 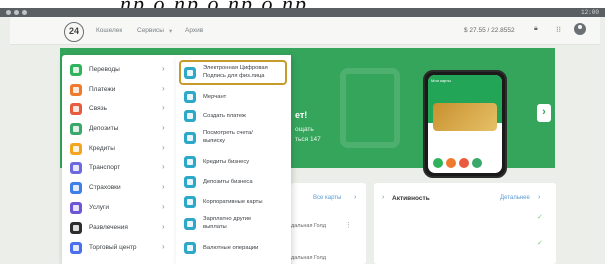 I want to click on os-taskbar: 12:00, so click(x=302, y=12).